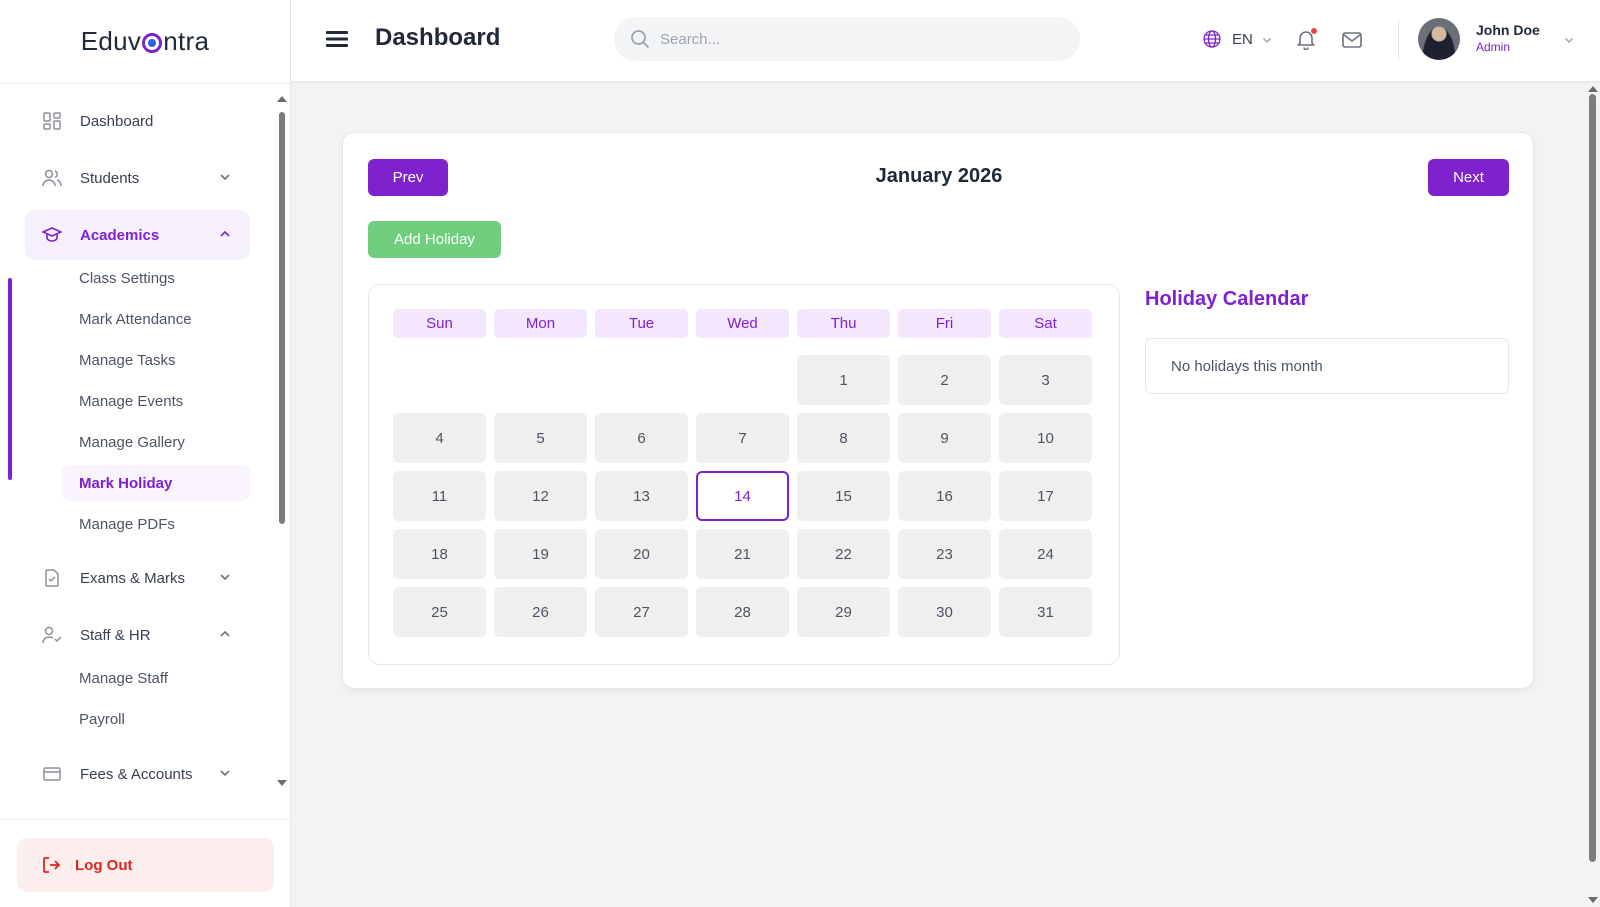 The image size is (1600, 907). Describe the element at coordinates (1045, 438) in the screenshot. I see `calendar-day: 10` at that location.